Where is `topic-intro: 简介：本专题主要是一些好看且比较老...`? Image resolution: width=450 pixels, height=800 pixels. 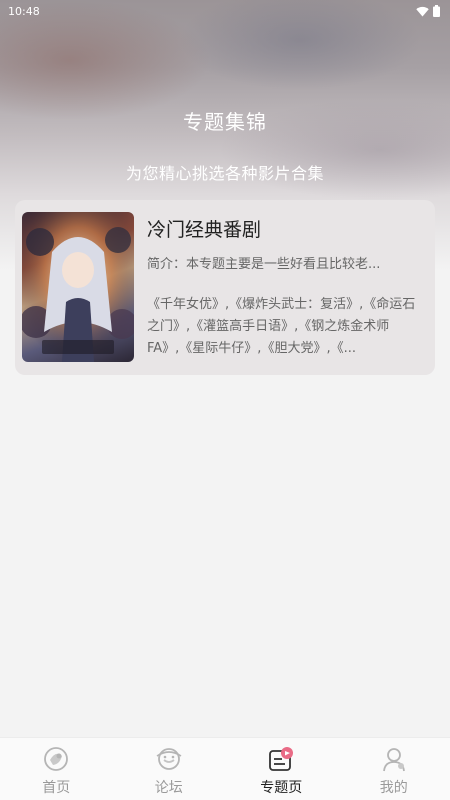
topic-intro: 简介：本专题主要是一些好看且比较老... is located at coordinates (264, 264).